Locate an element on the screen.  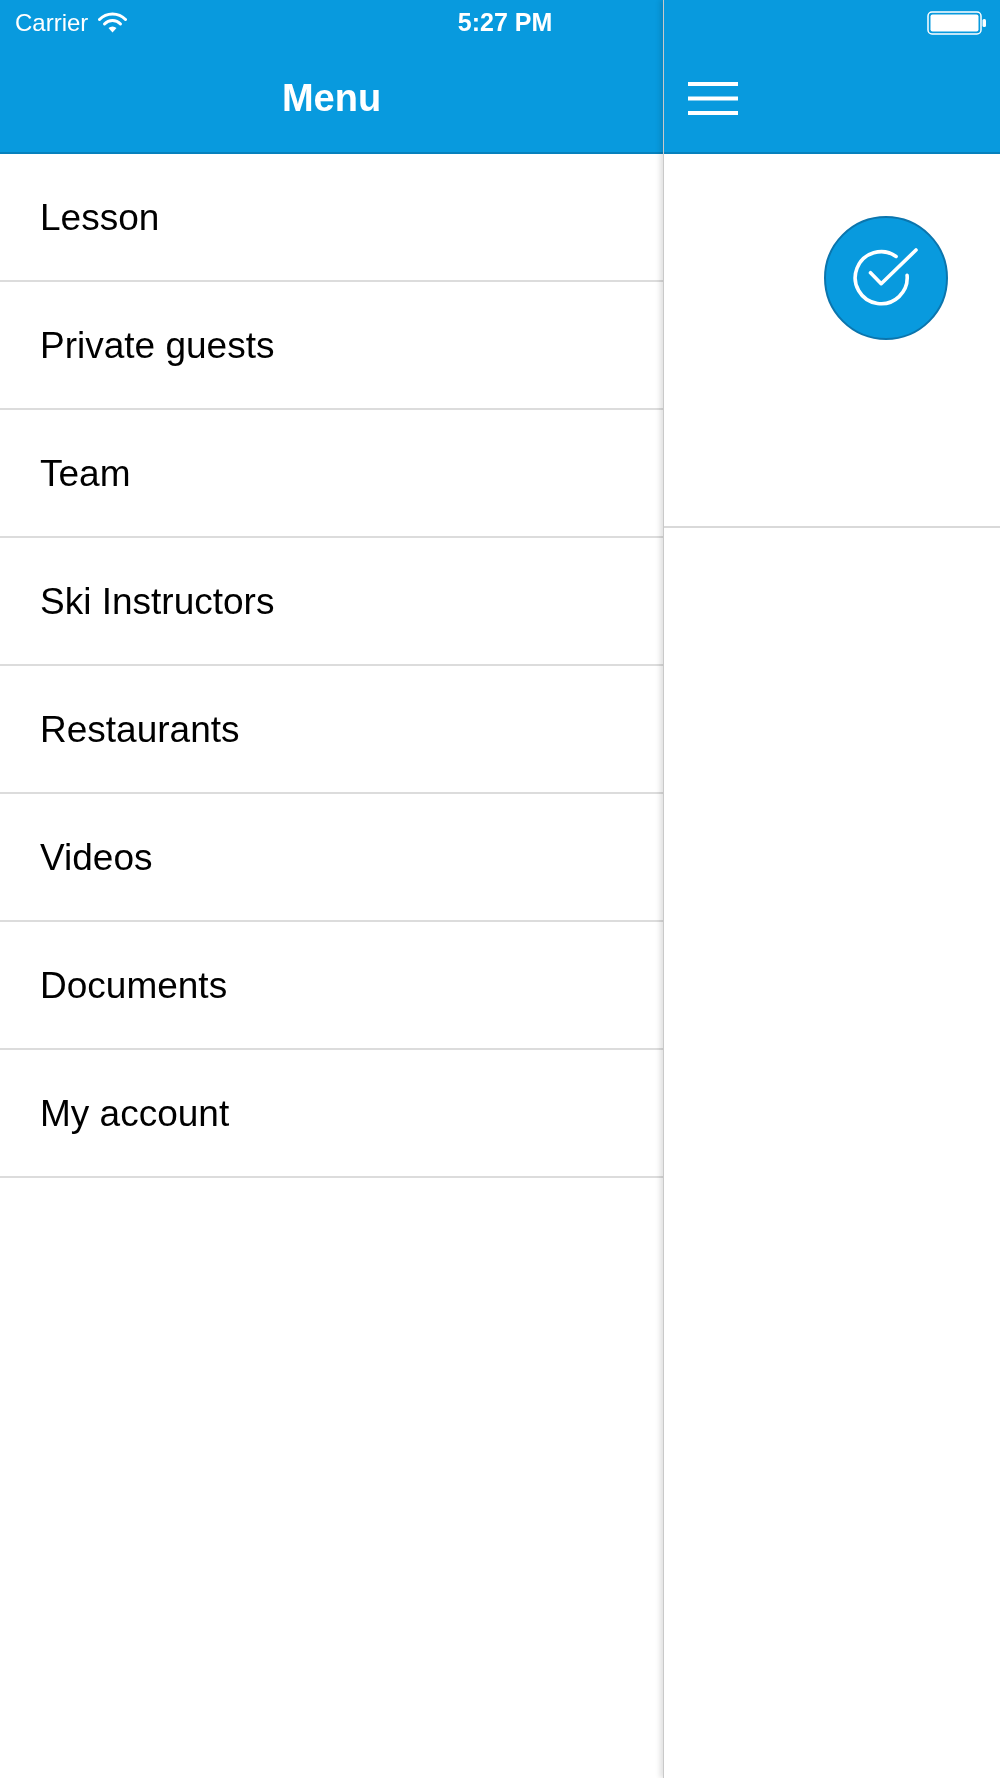
menu-title: Menu is located at coordinates (331, 98).